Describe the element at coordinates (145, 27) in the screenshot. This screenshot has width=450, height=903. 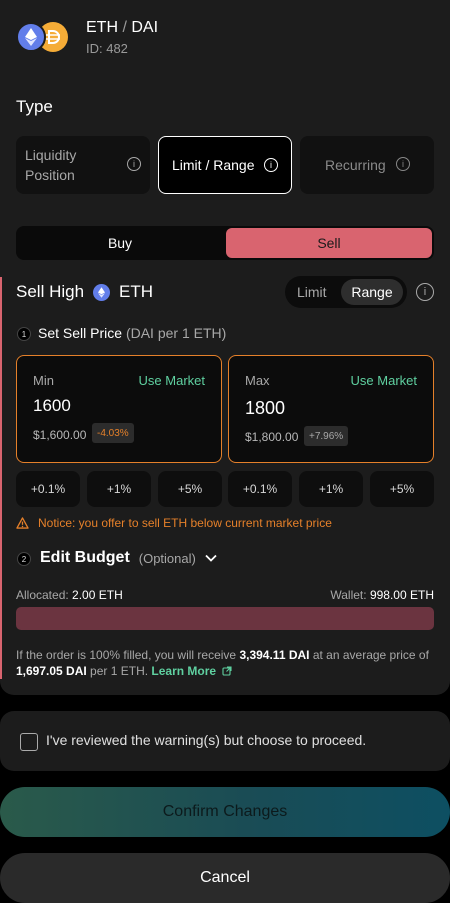
I see `quote-token: DAI` at that location.